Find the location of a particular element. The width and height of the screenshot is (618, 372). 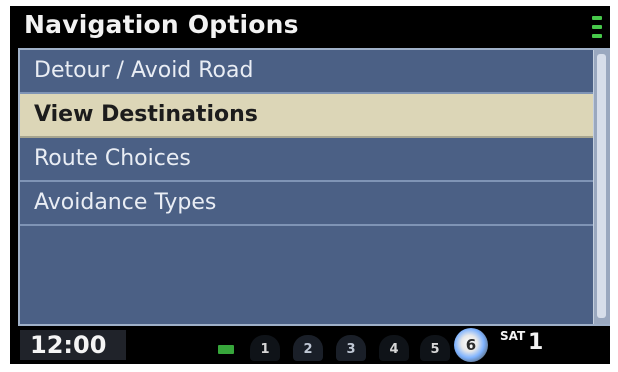

preset-4: 4 is located at coordinates (394, 348).